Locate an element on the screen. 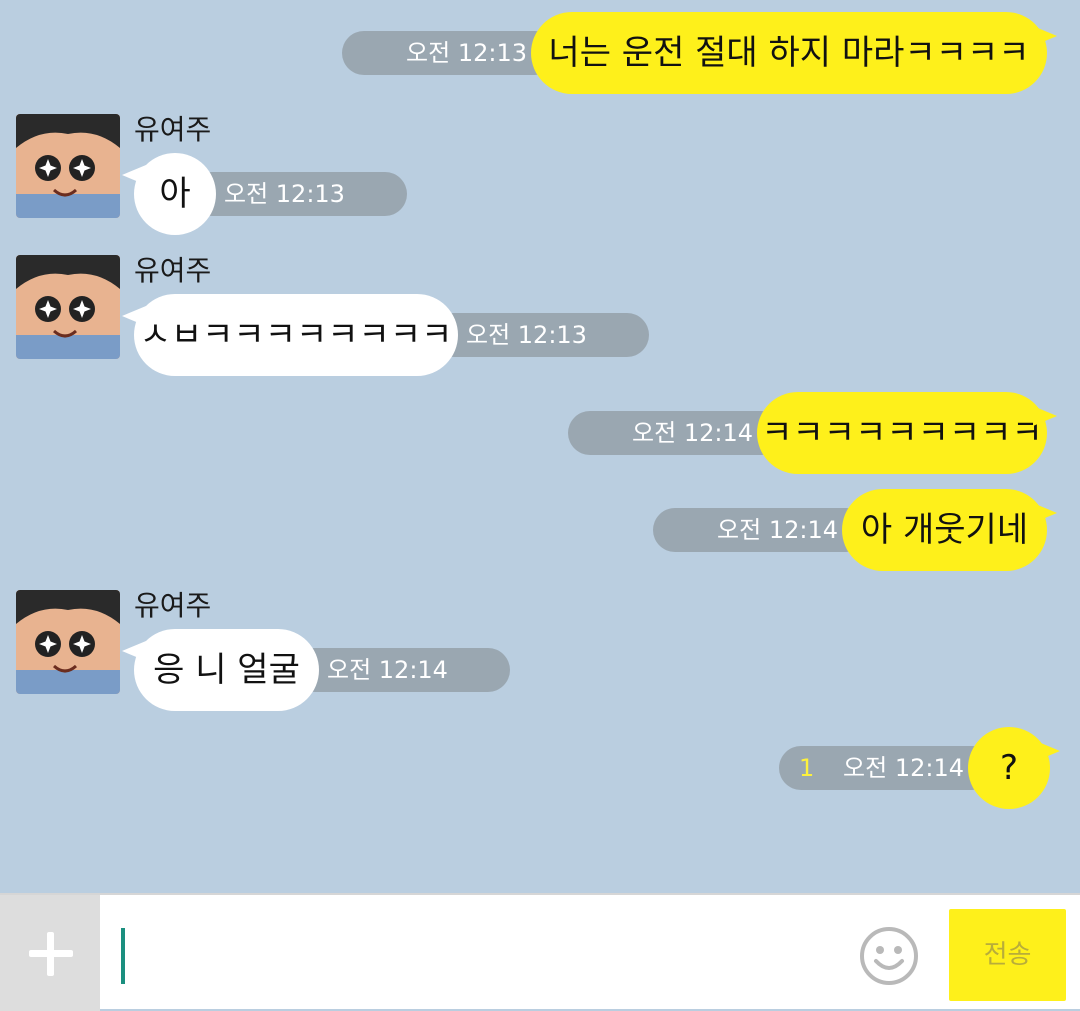 This screenshot has height=1011, width=1080. attach-button is located at coordinates (50, 953).